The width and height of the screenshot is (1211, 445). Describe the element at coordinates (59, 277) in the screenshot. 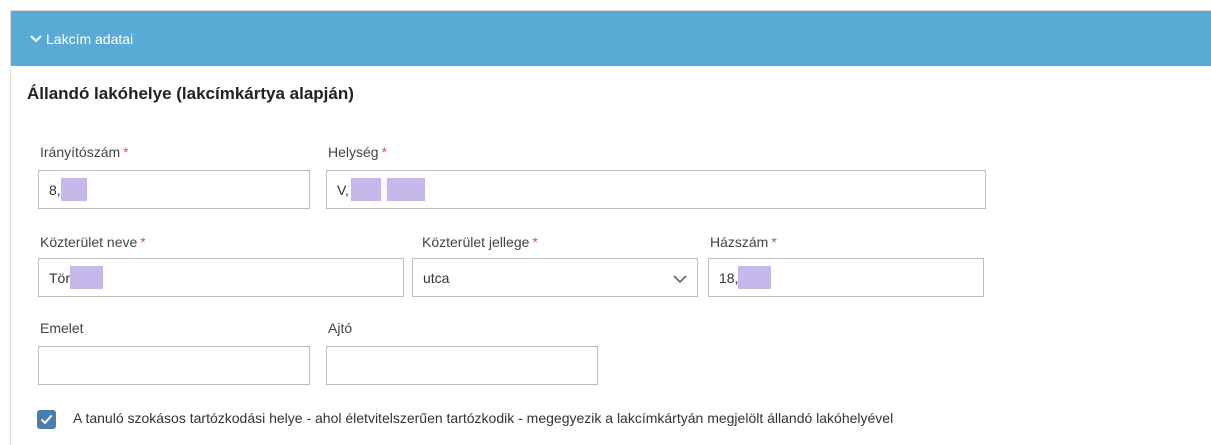

I see `street-name-value: Tör` at that location.